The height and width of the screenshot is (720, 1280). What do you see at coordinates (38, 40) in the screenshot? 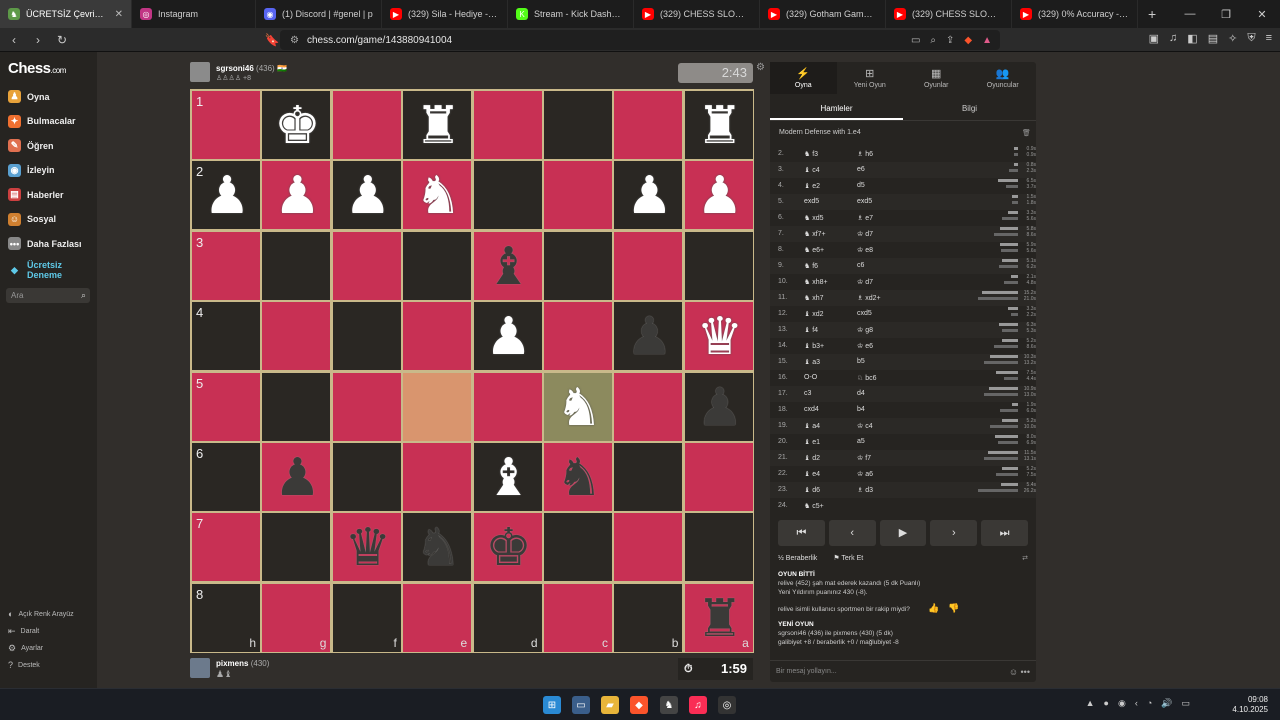
I see `forward-icon: ›` at bounding box center [38, 40].